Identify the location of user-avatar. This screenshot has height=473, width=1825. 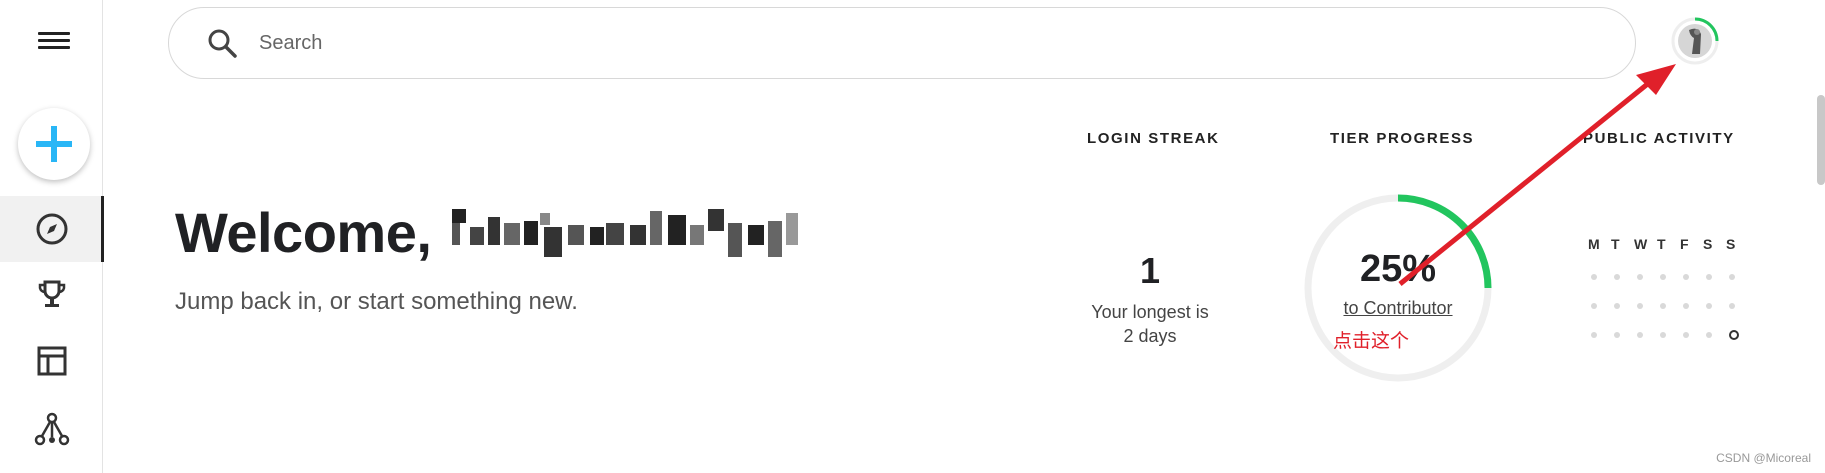
(1695, 41).